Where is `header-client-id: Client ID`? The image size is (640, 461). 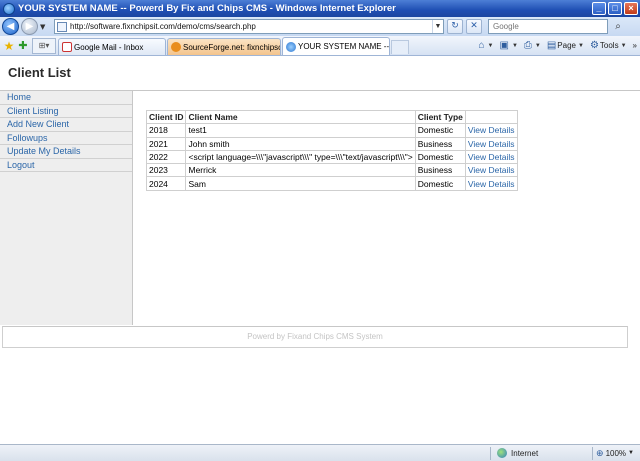 header-client-id: Client ID is located at coordinates (166, 117).